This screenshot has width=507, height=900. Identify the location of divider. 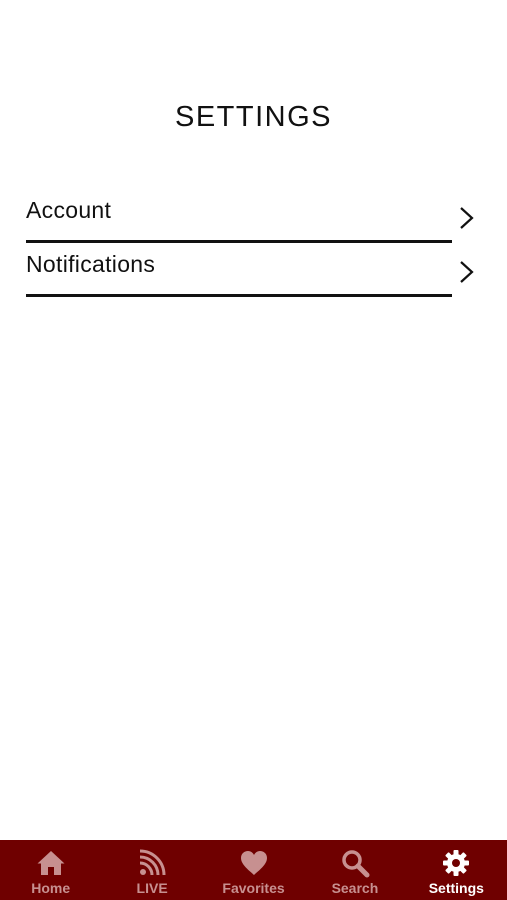
(239, 295).